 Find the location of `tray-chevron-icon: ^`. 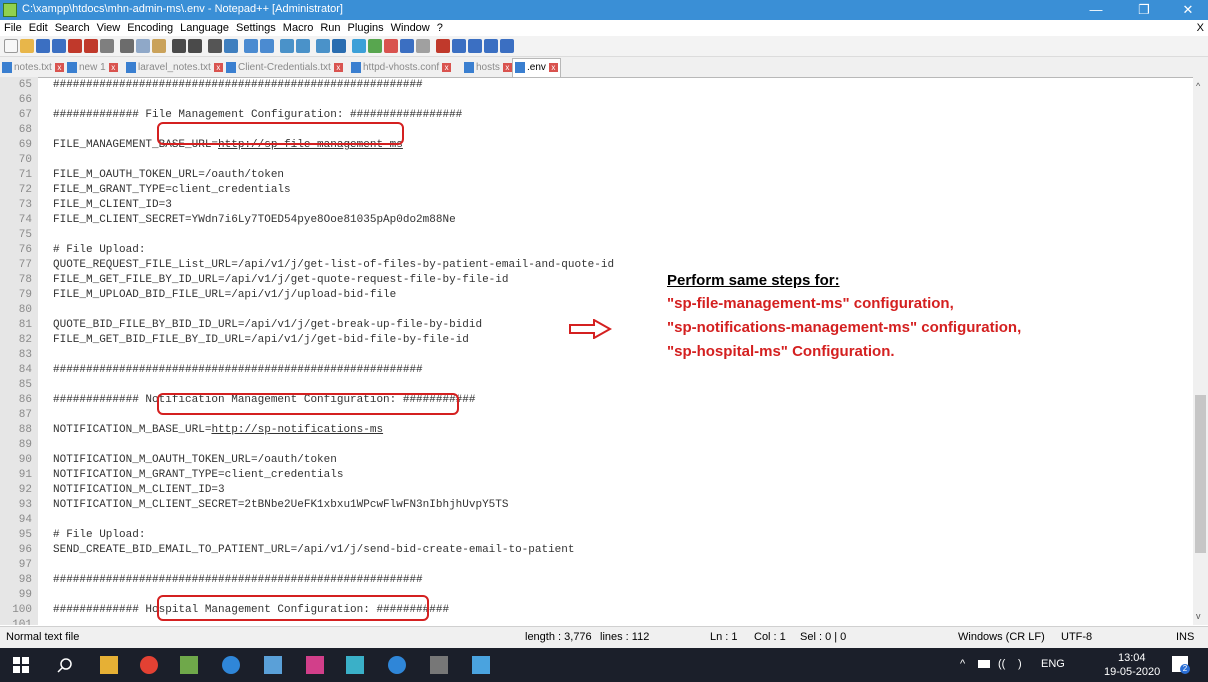

tray-chevron-icon: ^ is located at coordinates (962, 664).